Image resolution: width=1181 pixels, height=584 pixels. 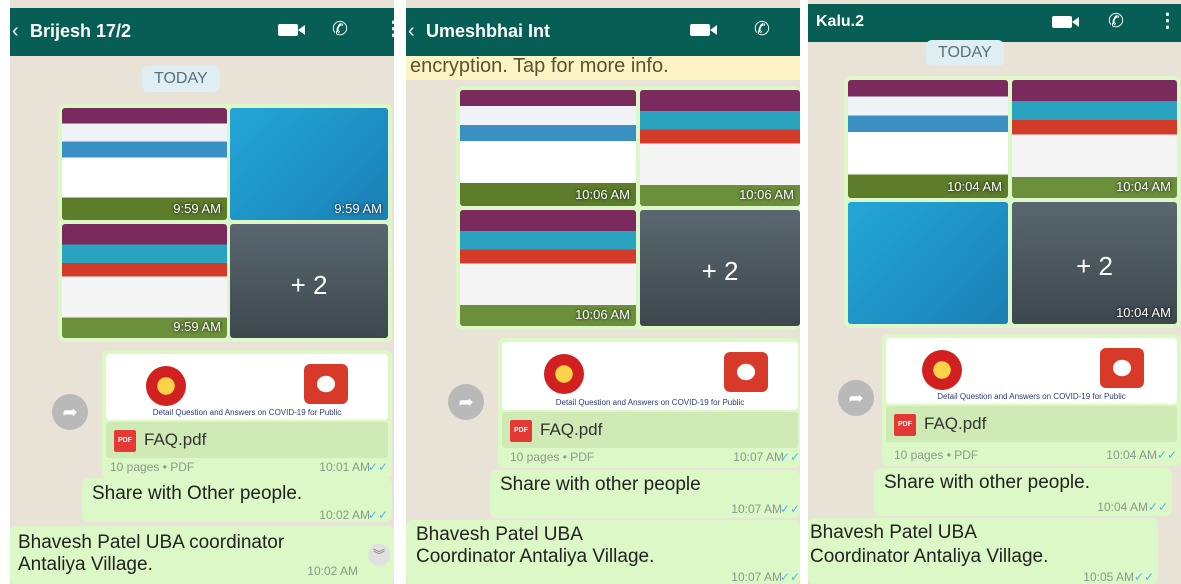 I want to click on album-image-1: 10:06 AM, so click(x=548, y=148).